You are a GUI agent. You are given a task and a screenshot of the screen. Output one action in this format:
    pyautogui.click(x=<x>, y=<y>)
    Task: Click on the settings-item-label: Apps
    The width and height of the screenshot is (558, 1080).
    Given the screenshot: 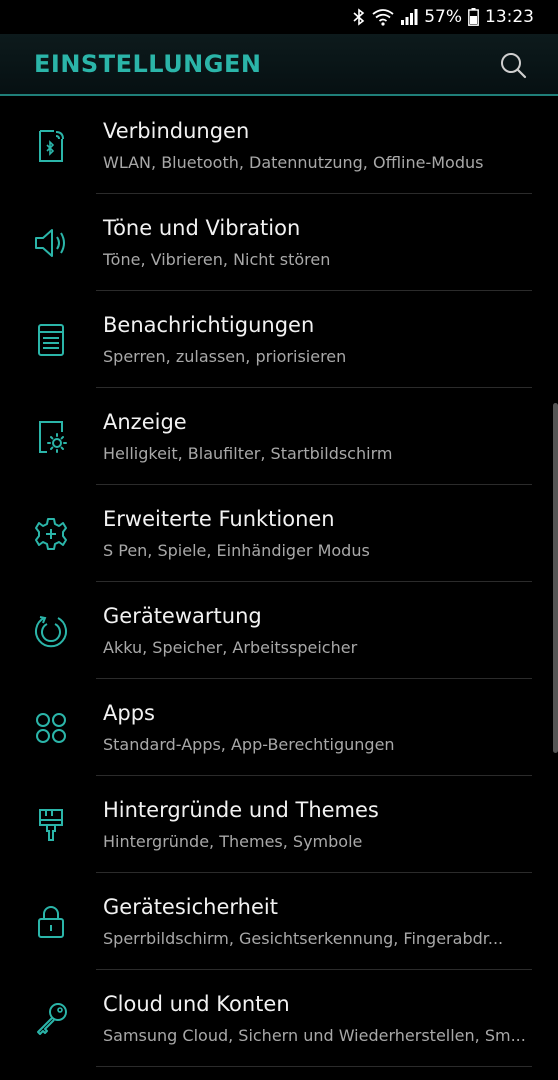 What is the action you would take?
    pyautogui.click(x=129, y=713)
    